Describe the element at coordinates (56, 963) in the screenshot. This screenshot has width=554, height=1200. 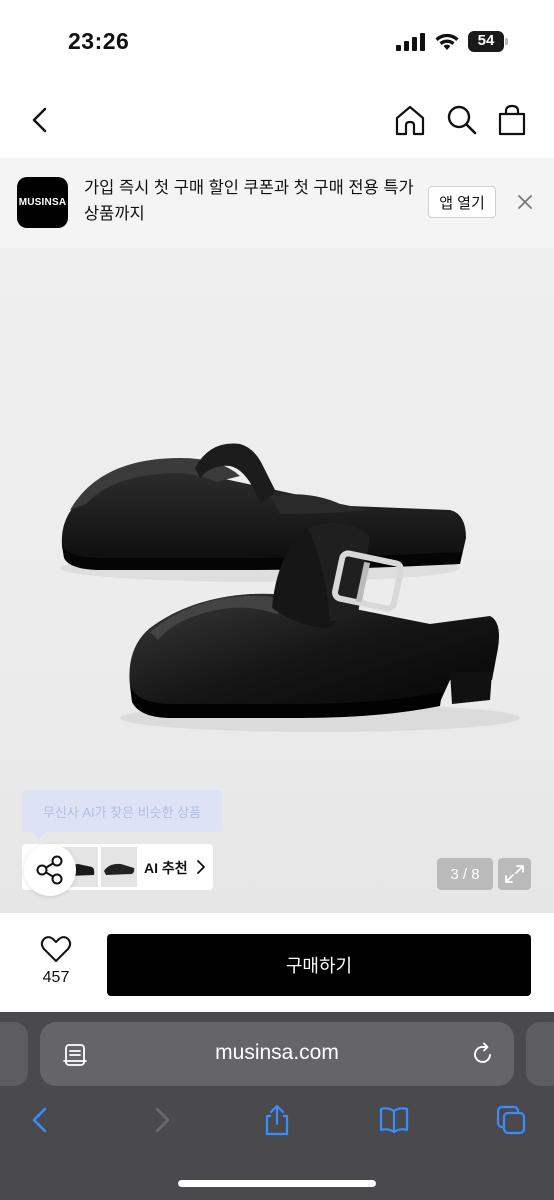
I see `like-button: 457` at that location.